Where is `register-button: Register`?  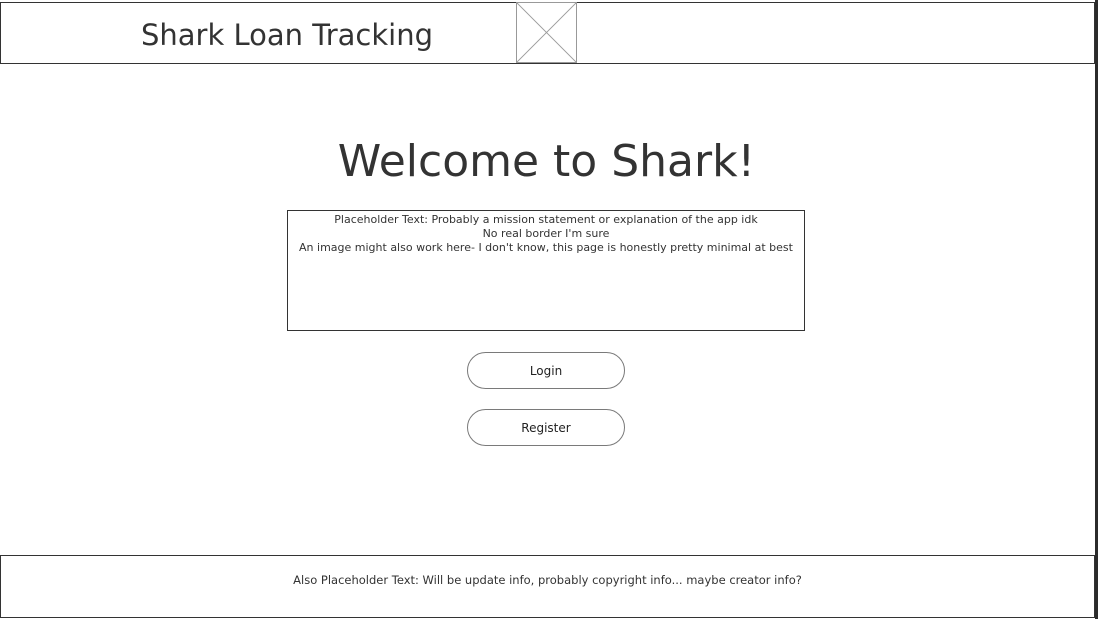
register-button: Register is located at coordinates (546, 427).